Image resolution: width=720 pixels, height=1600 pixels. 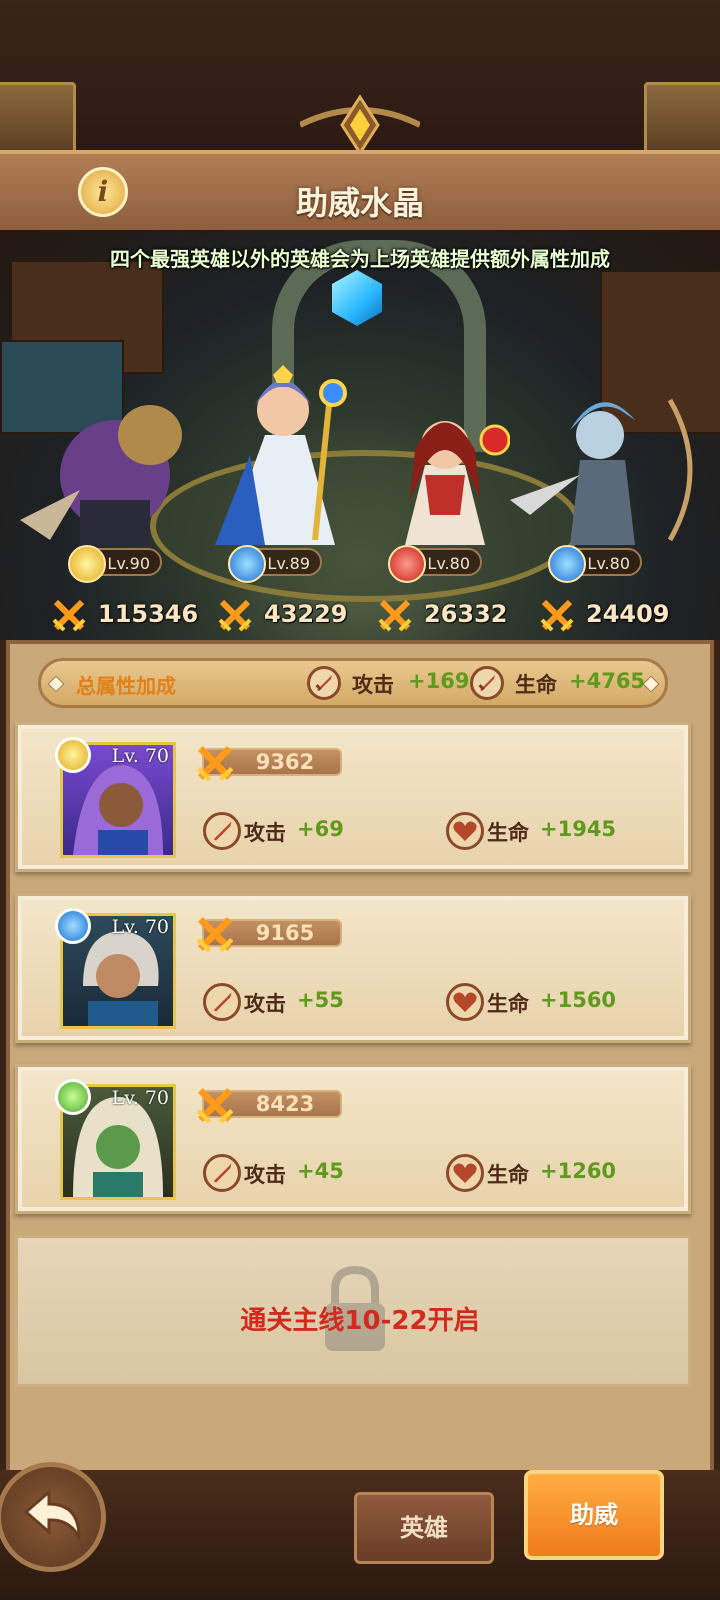 What do you see at coordinates (38, 120) in the screenshot?
I see `left-pillar-ornament` at bounding box center [38, 120].